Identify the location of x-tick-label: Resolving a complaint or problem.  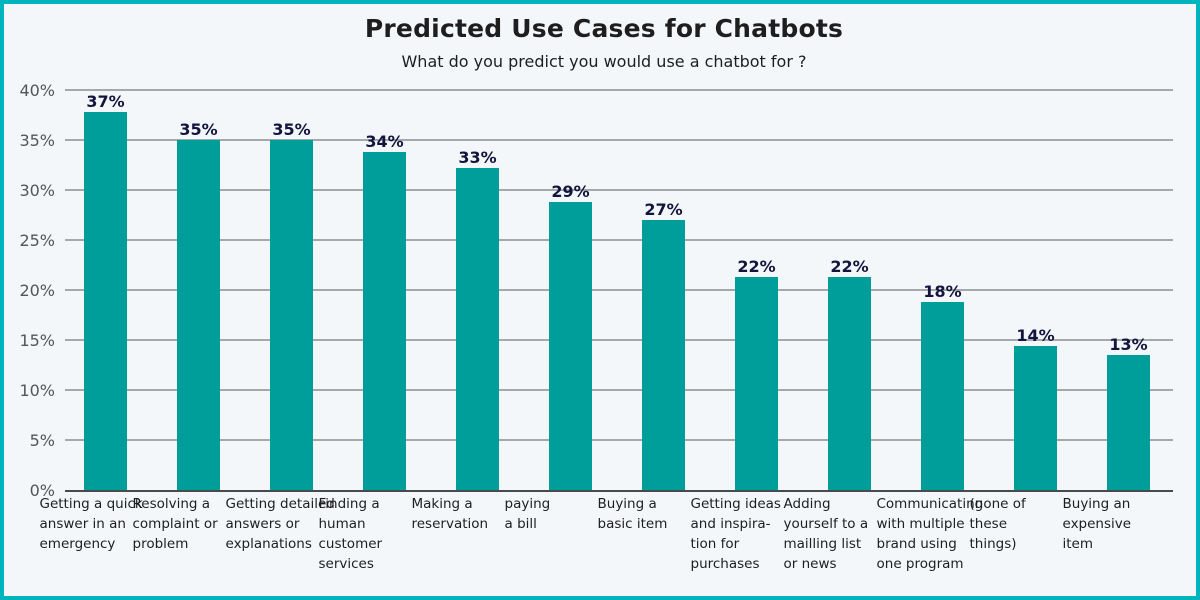
(175, 524).